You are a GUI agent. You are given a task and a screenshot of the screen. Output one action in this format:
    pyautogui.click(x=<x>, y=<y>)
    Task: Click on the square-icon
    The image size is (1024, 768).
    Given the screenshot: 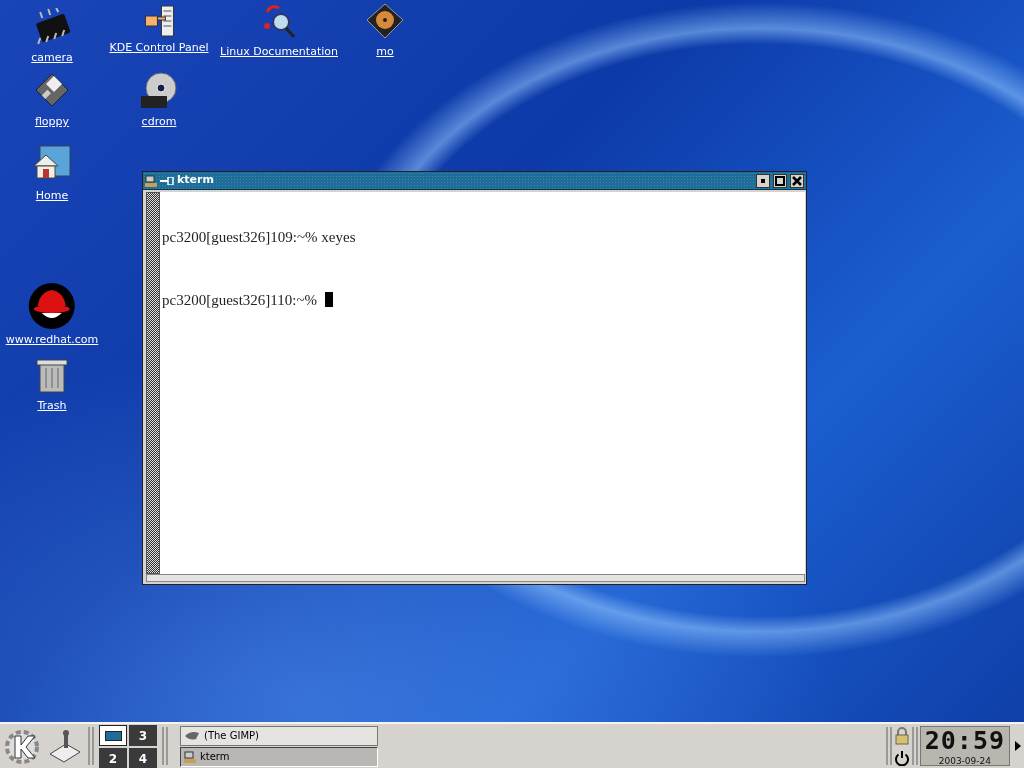 What is the action you would take?
    pyautogui.click(x=780, y=180)
    